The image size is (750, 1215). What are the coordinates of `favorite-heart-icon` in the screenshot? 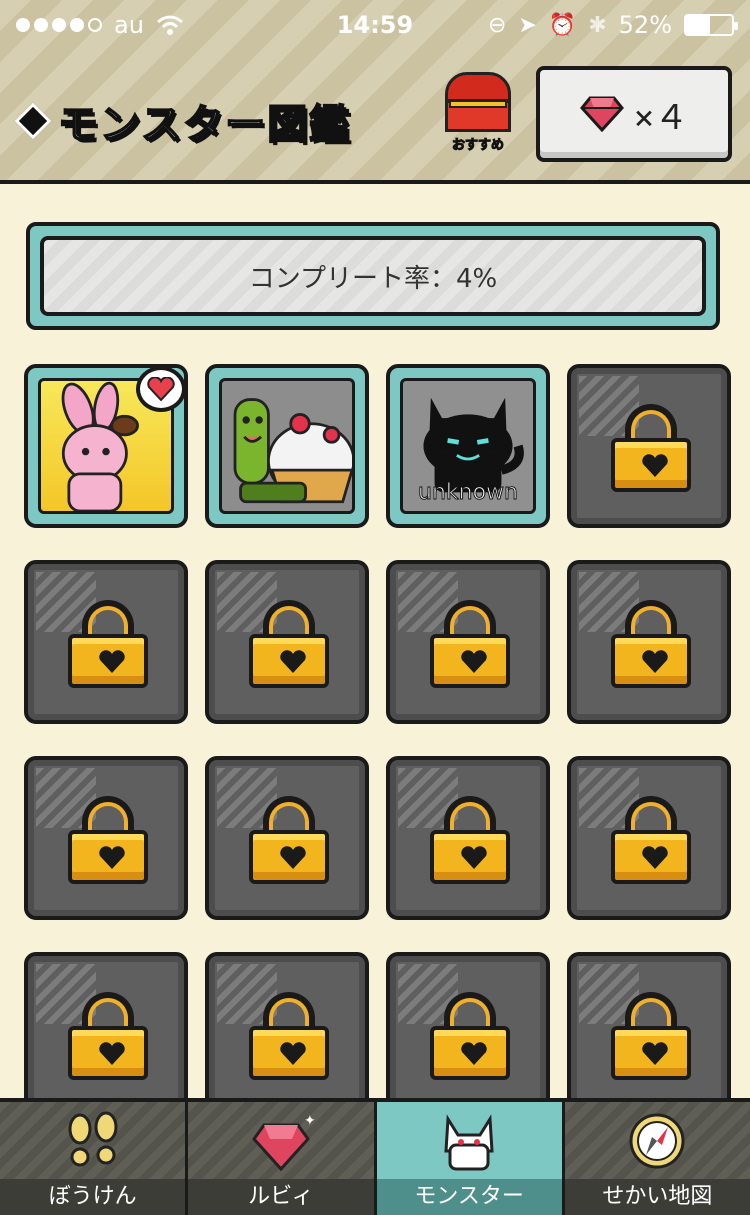 It's located at (160, 390).